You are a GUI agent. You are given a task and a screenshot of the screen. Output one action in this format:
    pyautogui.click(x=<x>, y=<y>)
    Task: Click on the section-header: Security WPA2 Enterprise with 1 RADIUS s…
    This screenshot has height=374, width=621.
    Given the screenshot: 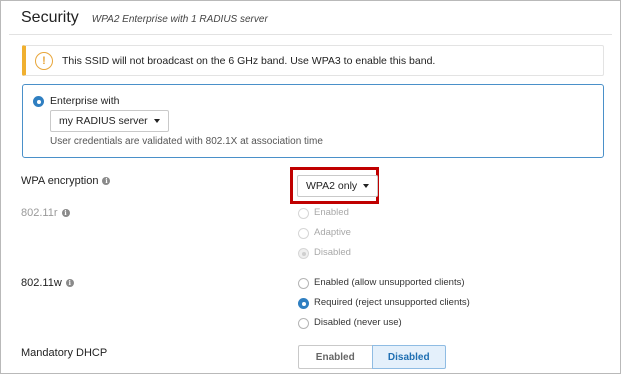 What is the action you would take?
    pyautogui.click(x=144, y=18)
    